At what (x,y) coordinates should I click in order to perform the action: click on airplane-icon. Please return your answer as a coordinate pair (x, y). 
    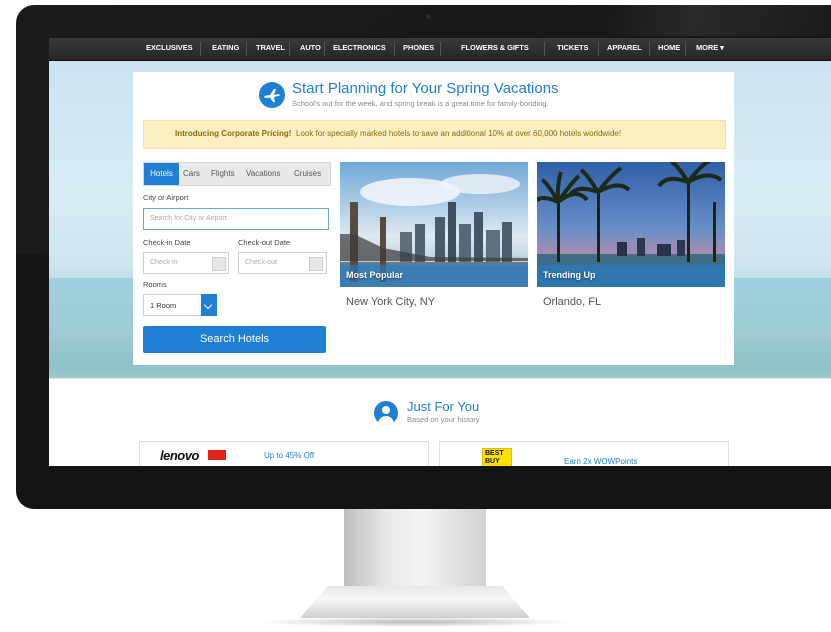
    Looking at the image, I should click on (272, 95).